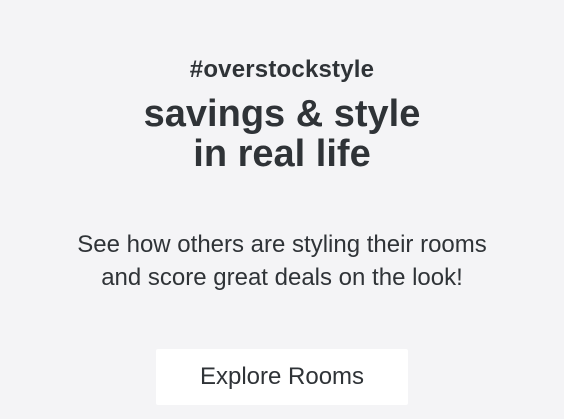 Image resolution: width=564 pixels, height=419 pixels. Describe the element at coordinates (282, 114) in the screenshot. I see `headline-line-1: savings & style` at that location.